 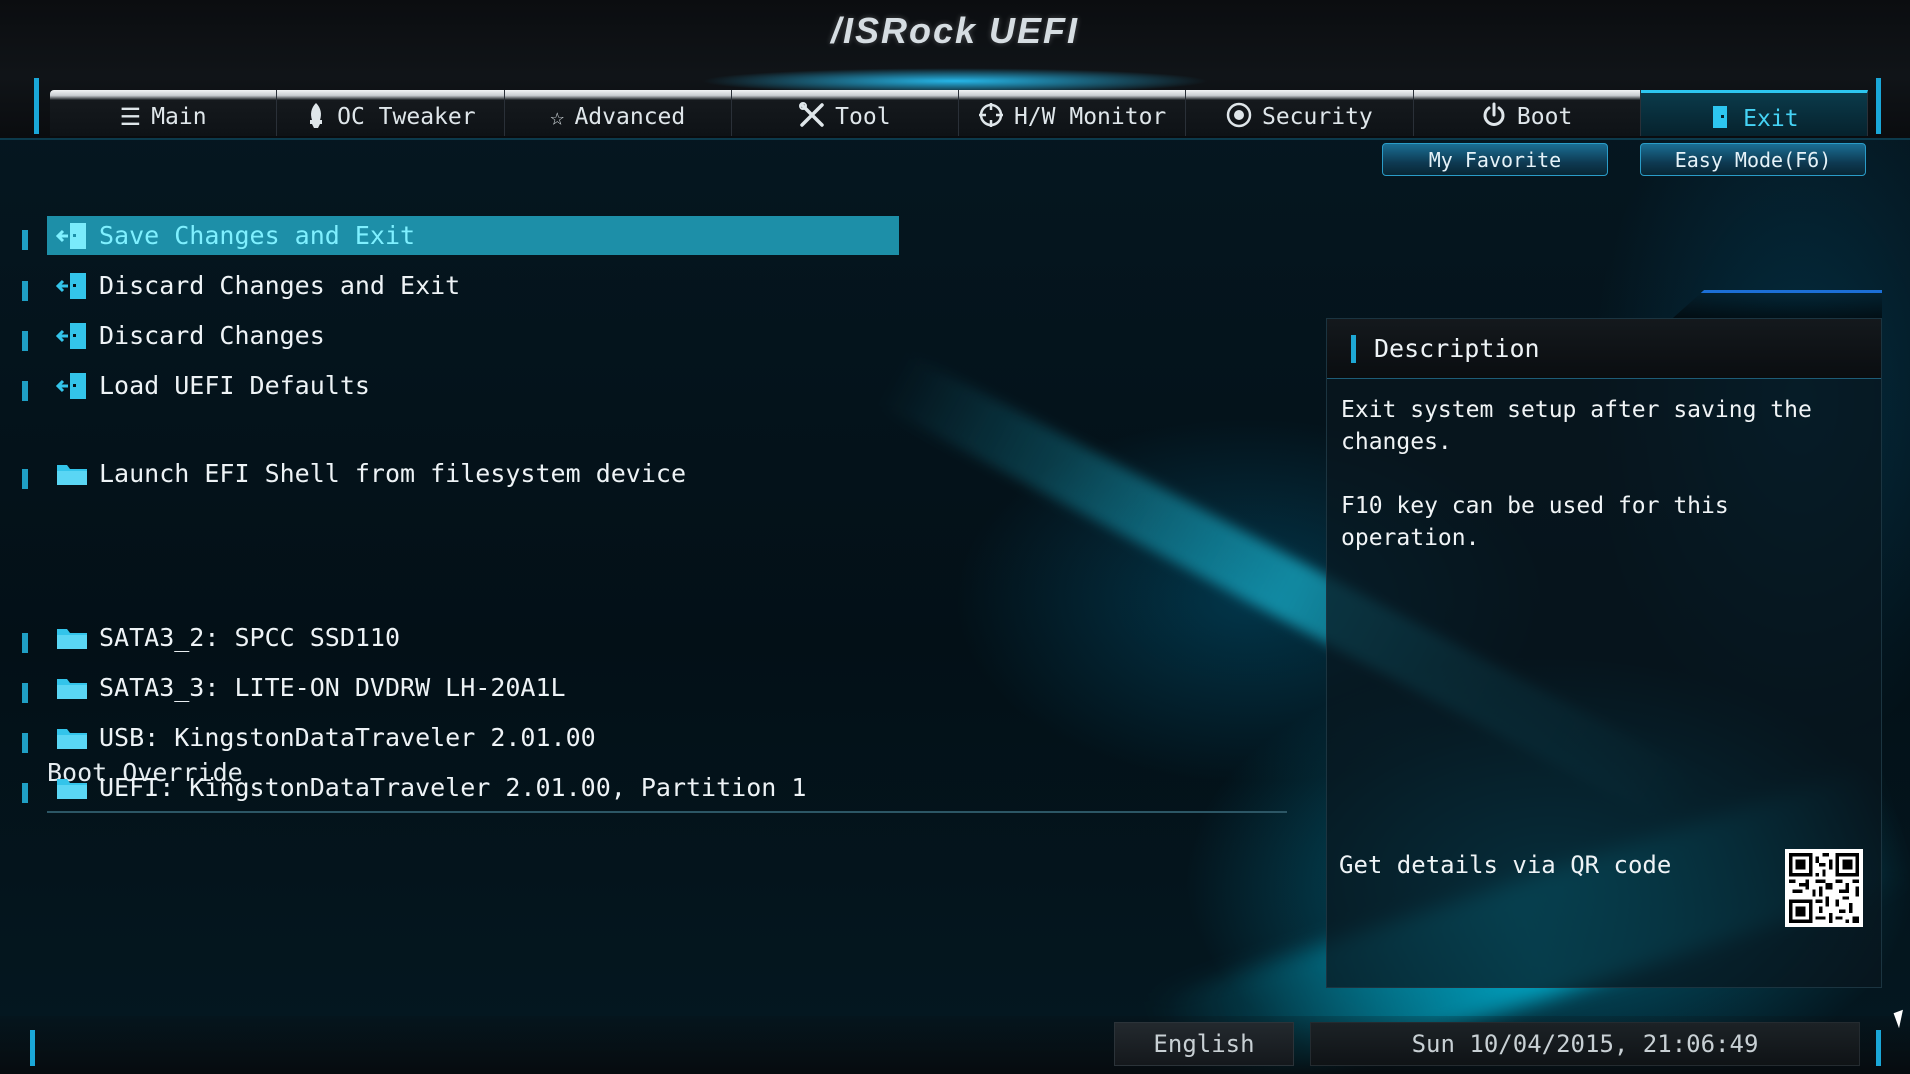 What do you see at coordinates (392, 473) in the screenshot?
I see `menu-item-label: Launch EFI Shell from filesystem device` at bounding box center [392, 473].